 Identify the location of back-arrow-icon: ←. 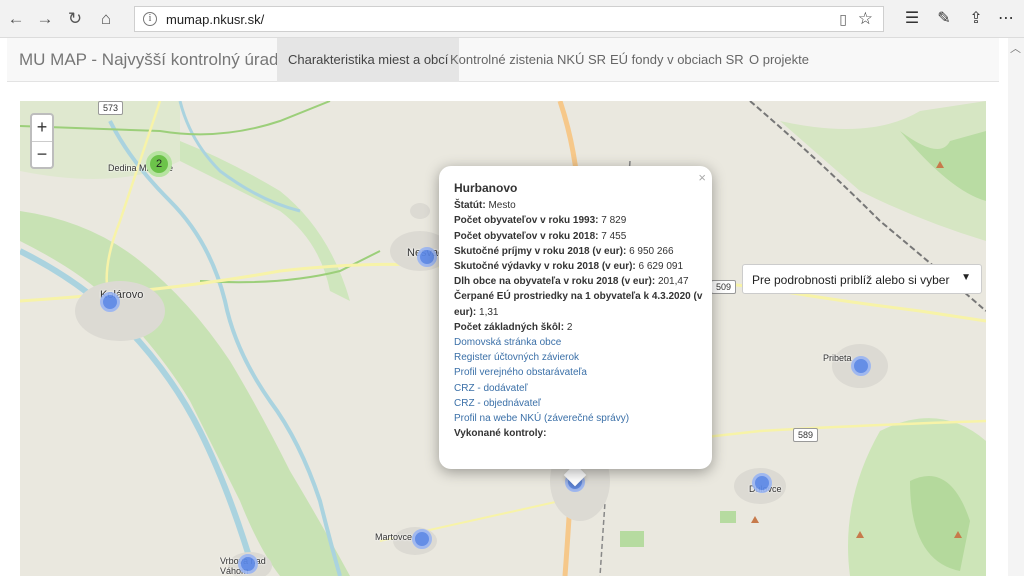
(16, 19).